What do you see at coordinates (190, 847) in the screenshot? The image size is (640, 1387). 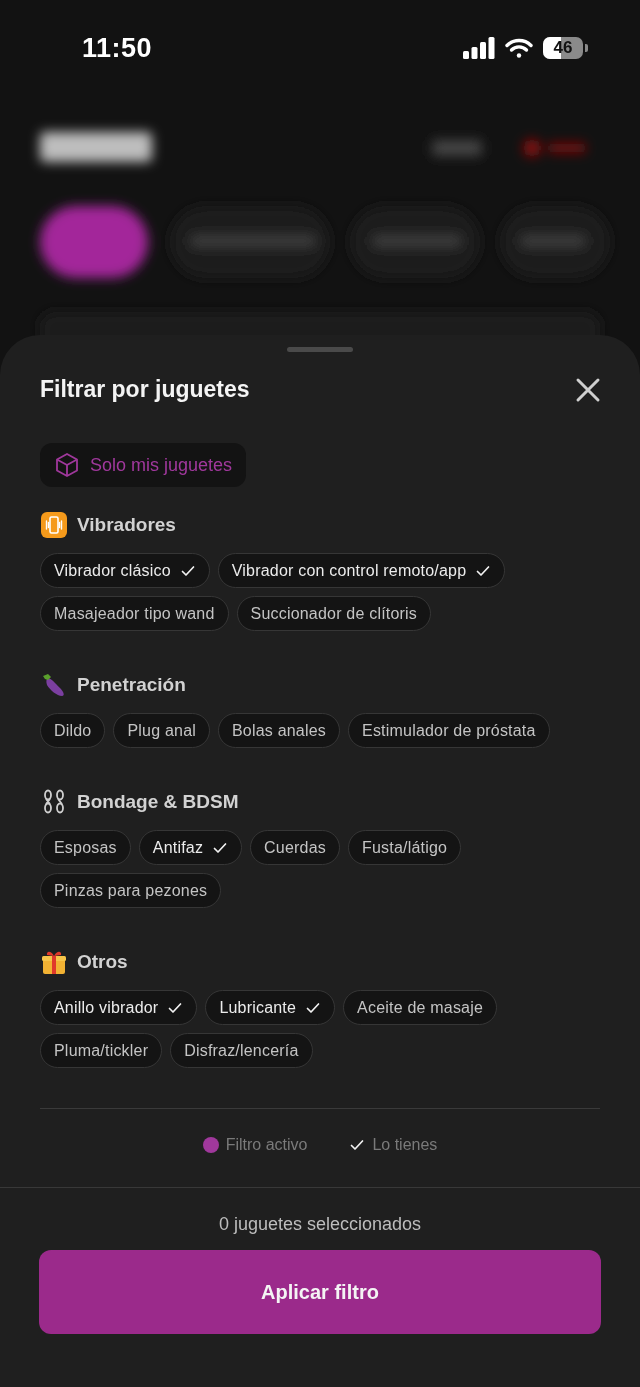 I see `toy-chip: Antifaz` at bounding box center [190, 847].